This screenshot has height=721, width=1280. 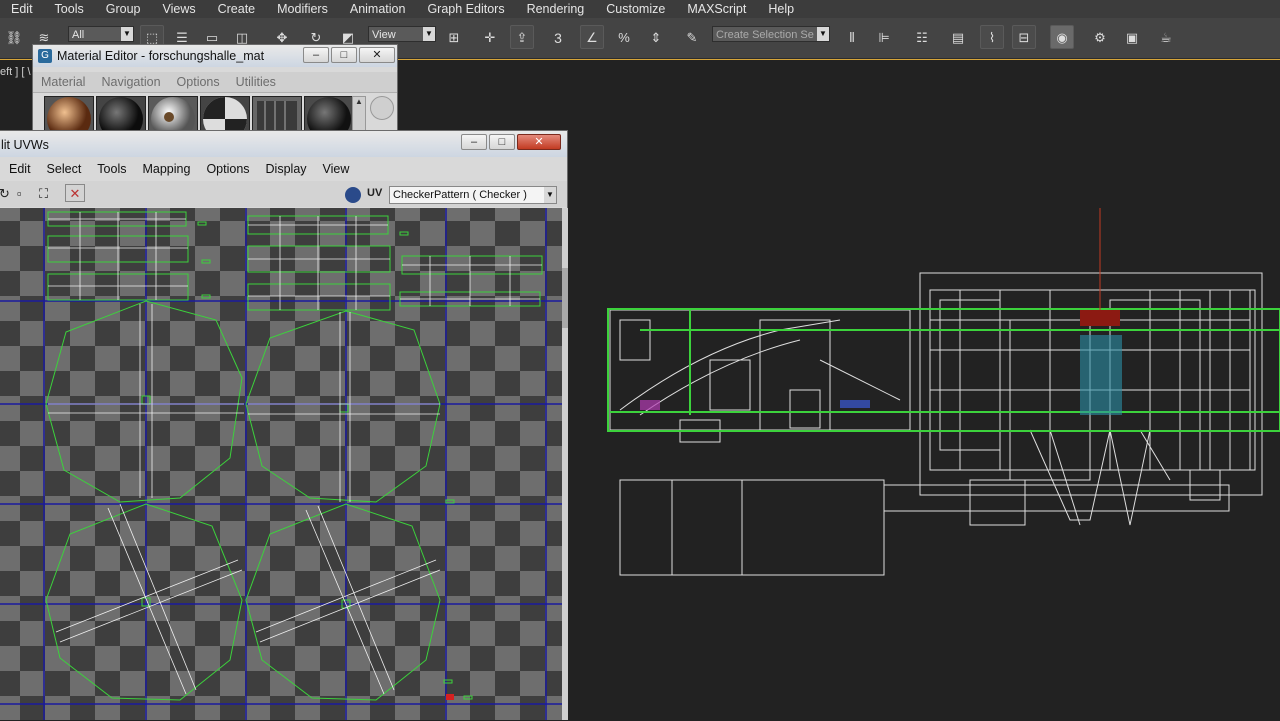 I want to click on menu-group: Group, so click(x=123, y=9).